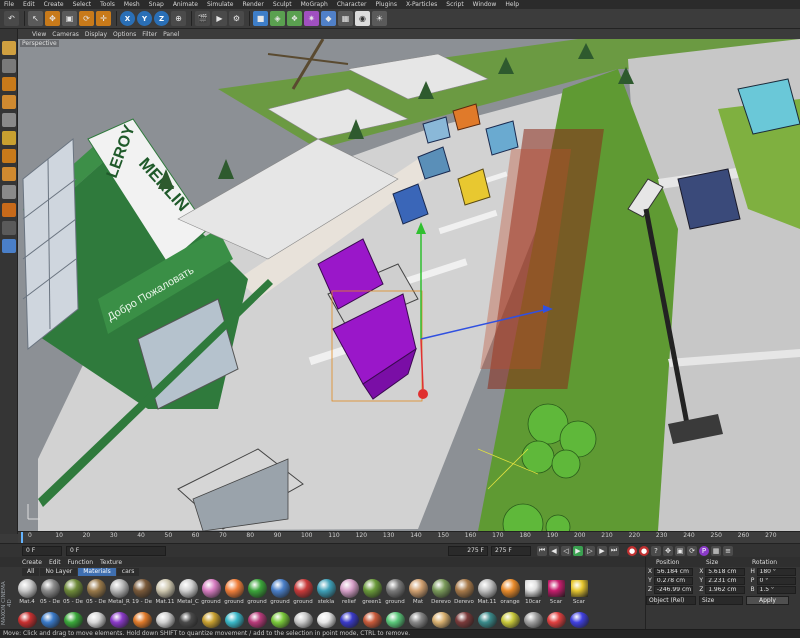  I want to click on rotate-tool-icon: ⟳, so click(86, 18).